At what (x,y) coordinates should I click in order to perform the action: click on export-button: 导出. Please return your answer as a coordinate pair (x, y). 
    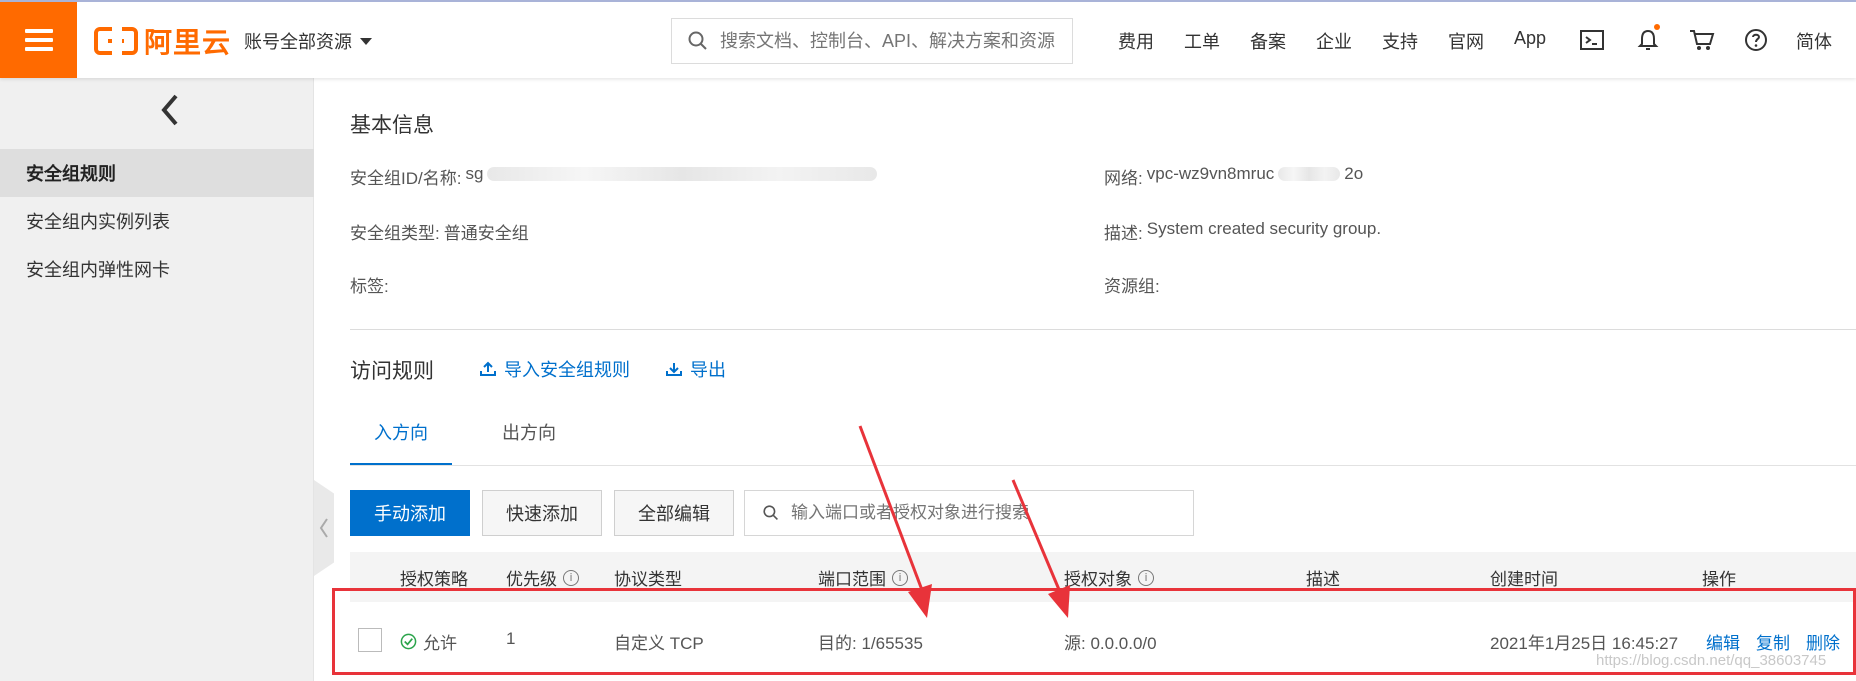
    Looking at the image, I should click on (696, 369).